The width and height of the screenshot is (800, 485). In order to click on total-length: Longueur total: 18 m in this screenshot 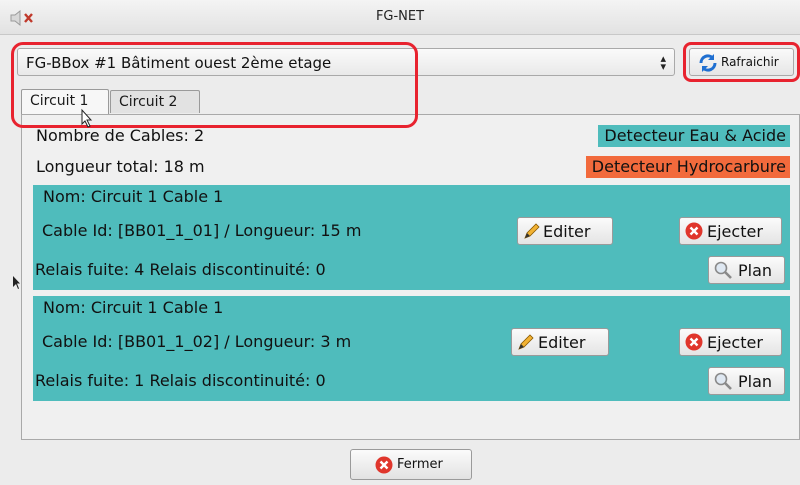, I will do `click(120, 166)`.